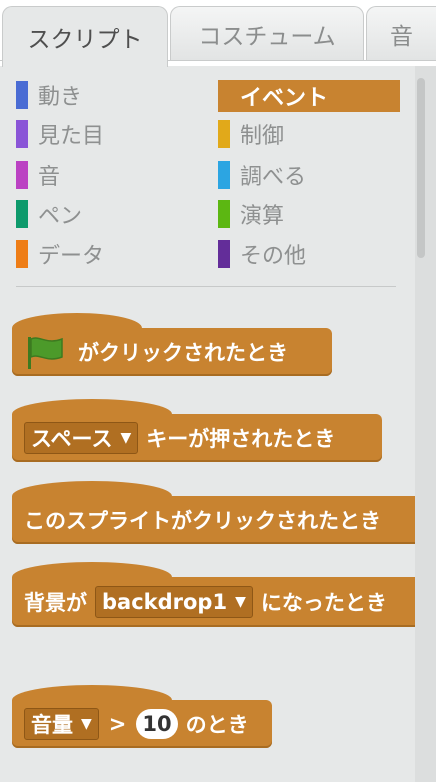 Image resolution: width=436 pixels, height=782 pixels. I want to click on category-label: 見た目, so click(71, 136).